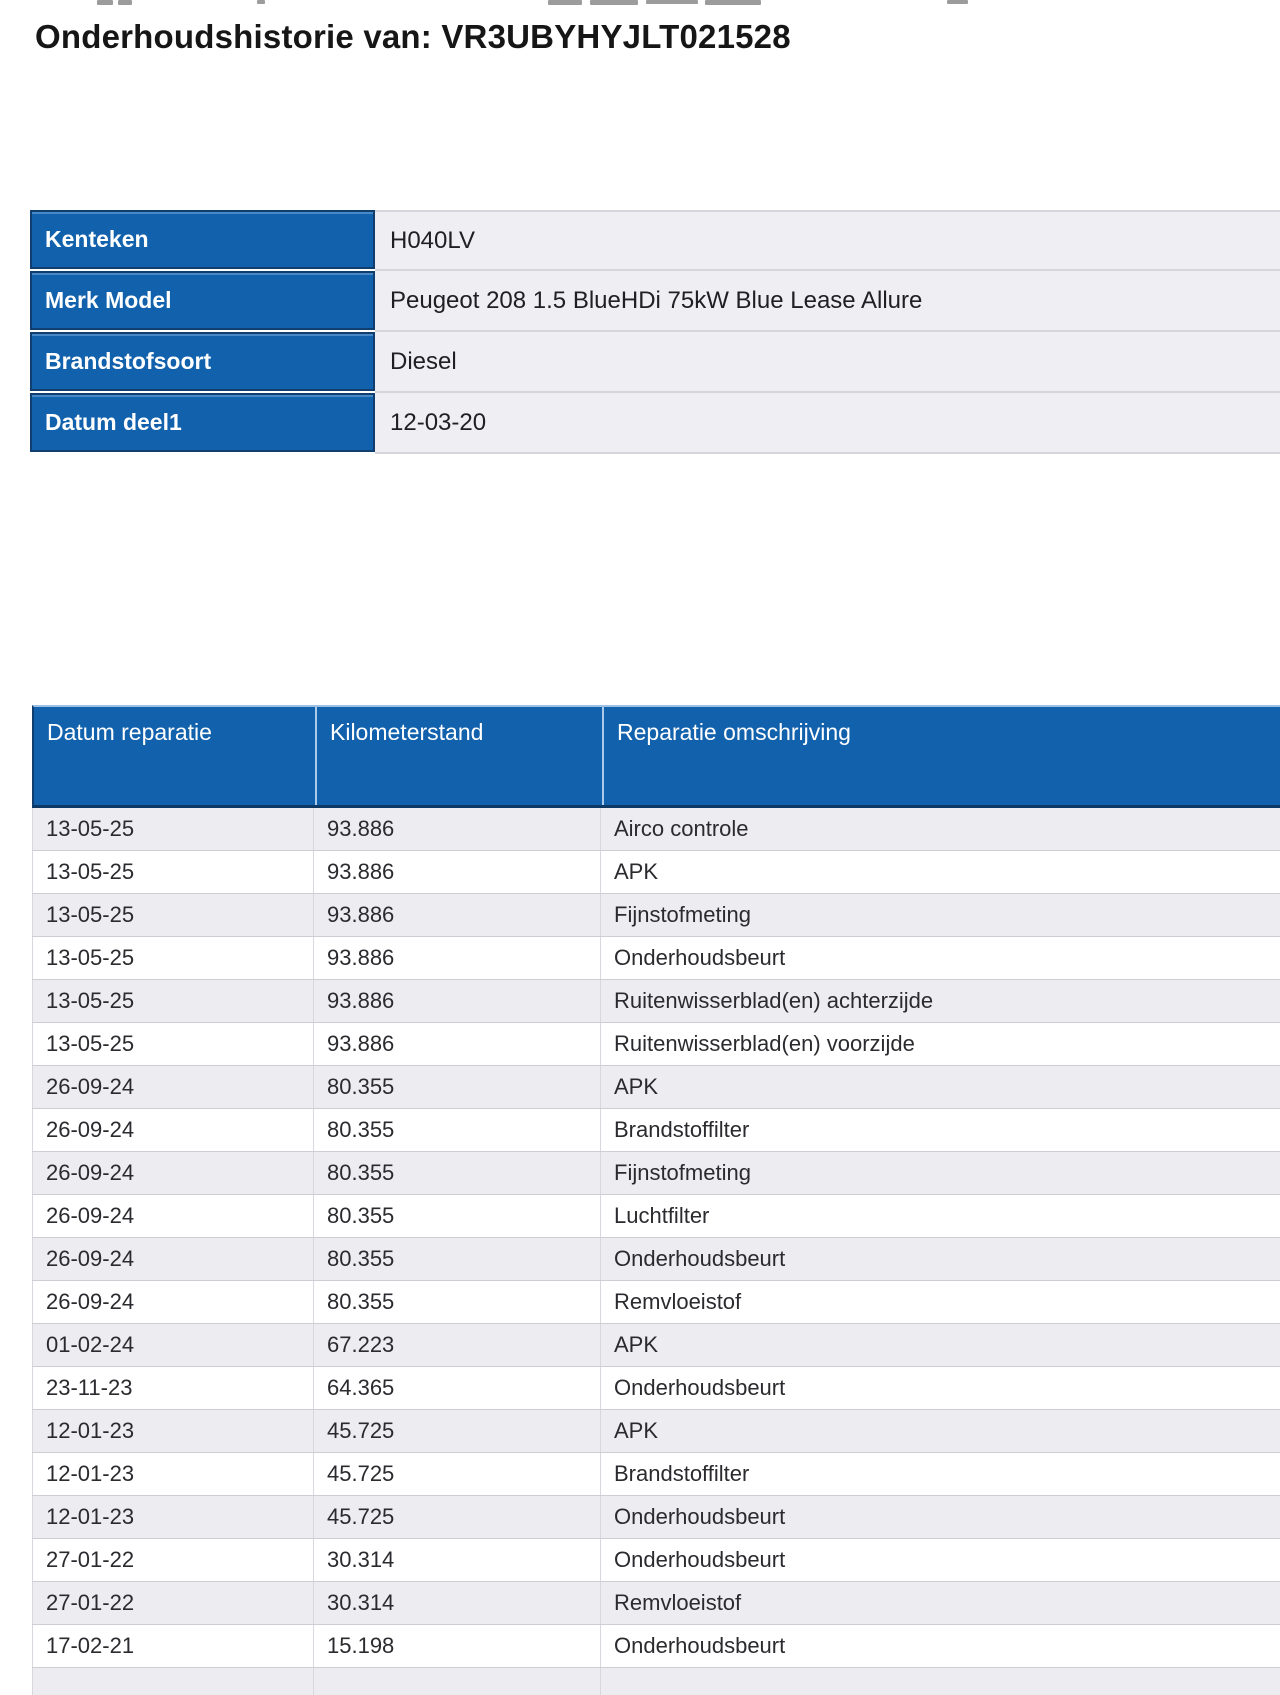 The width and height of the screenshot is (1280, 1695). I want to click on table-row: 12-01-23 45.725 Brandstoffilter, so click(656, 1474).